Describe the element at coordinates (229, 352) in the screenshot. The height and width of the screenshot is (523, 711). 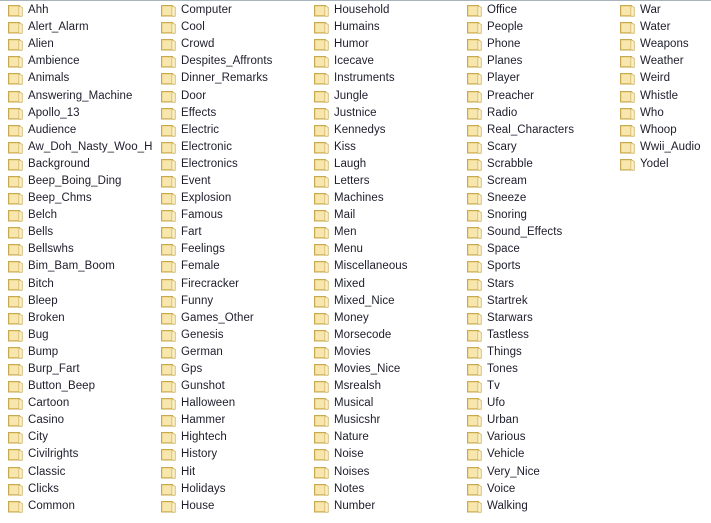
I see `folder-item: German` at that location.